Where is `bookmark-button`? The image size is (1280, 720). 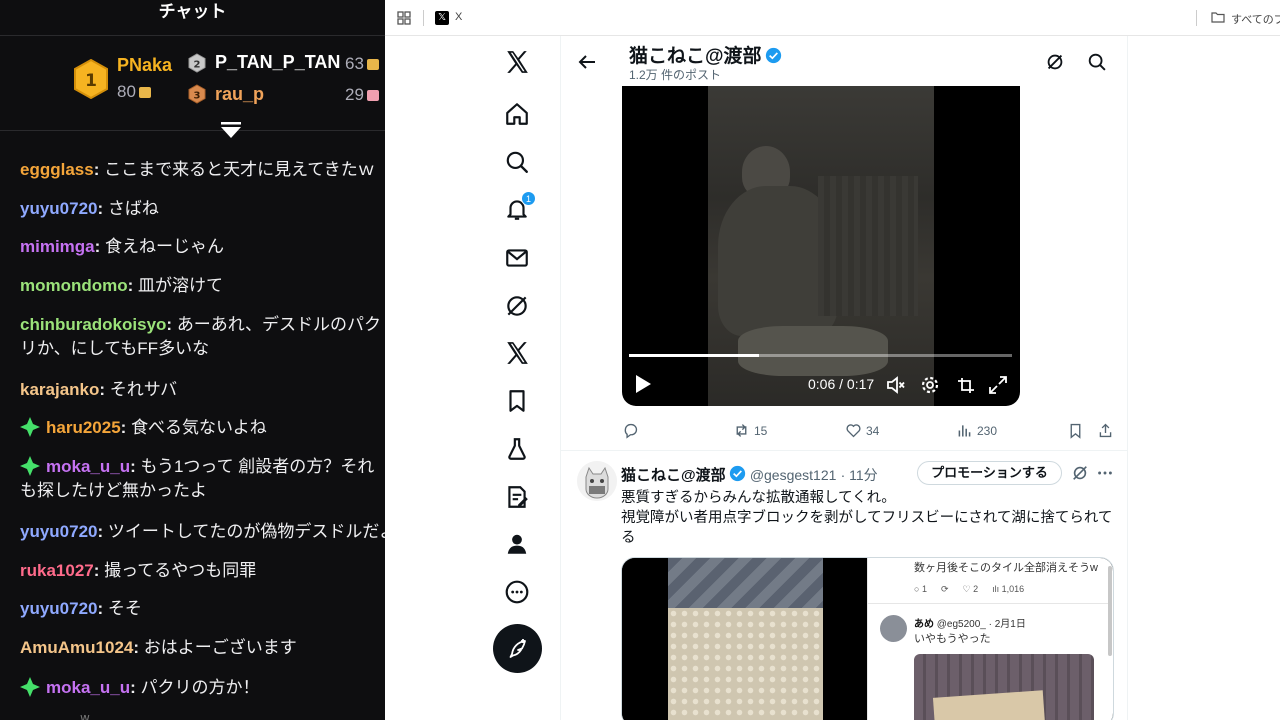 bookmark-button is located at coordinates (1077, 430).